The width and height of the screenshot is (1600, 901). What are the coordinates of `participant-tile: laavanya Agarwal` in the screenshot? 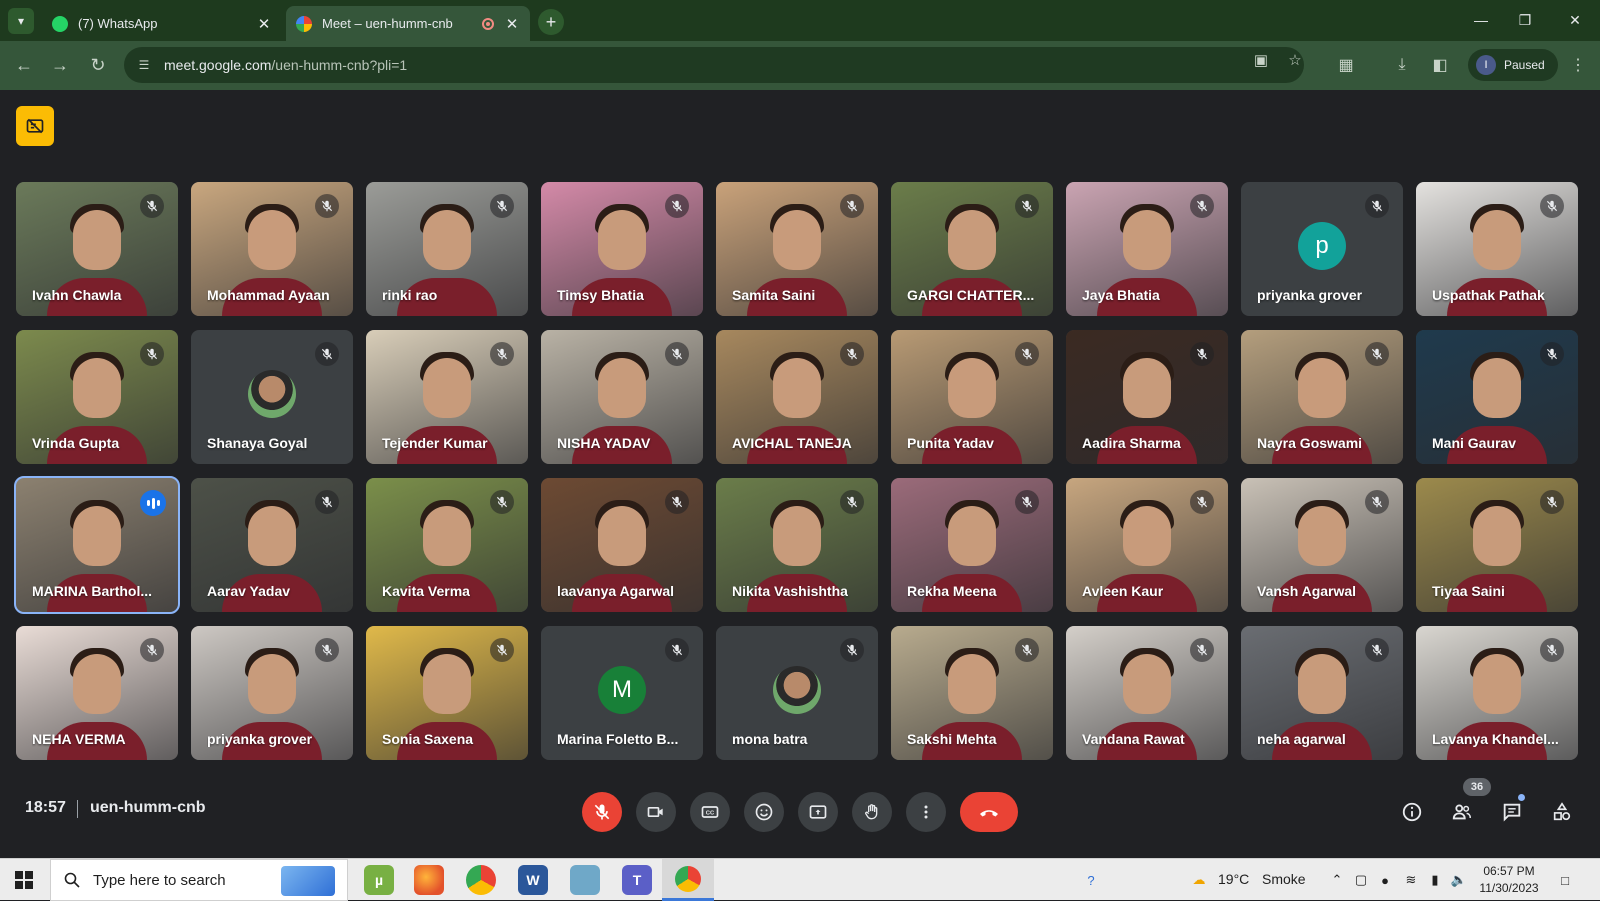 It's located at (622, 545).